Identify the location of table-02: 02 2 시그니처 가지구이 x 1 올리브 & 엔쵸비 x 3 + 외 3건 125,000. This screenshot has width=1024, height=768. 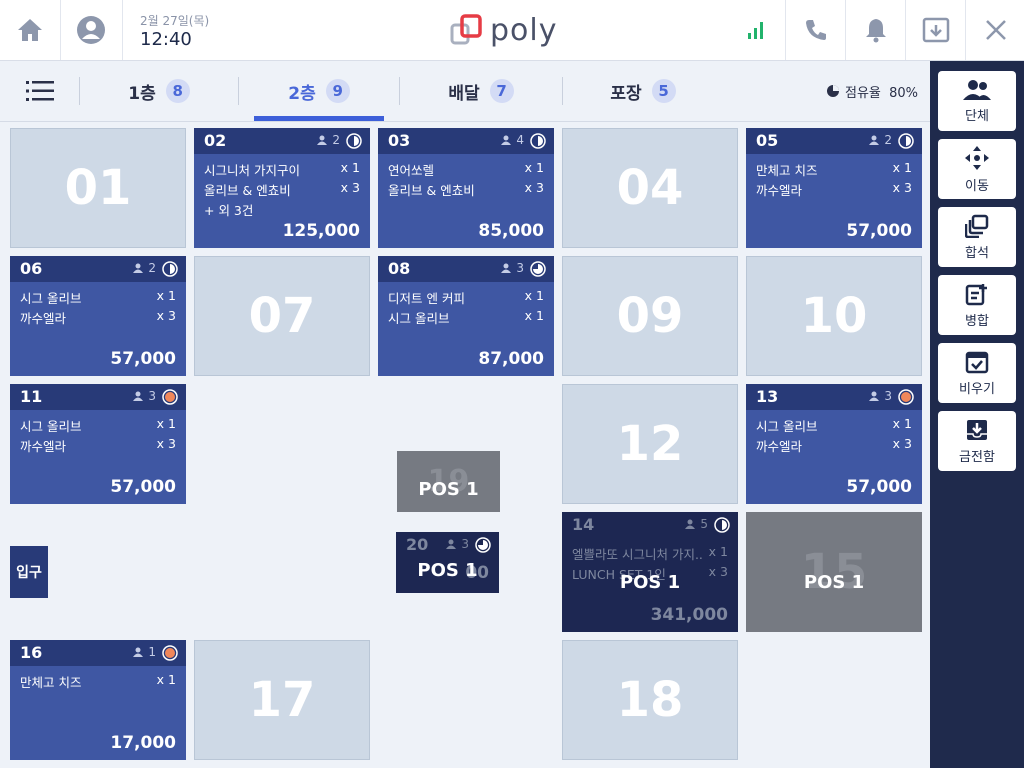
(282, 188).